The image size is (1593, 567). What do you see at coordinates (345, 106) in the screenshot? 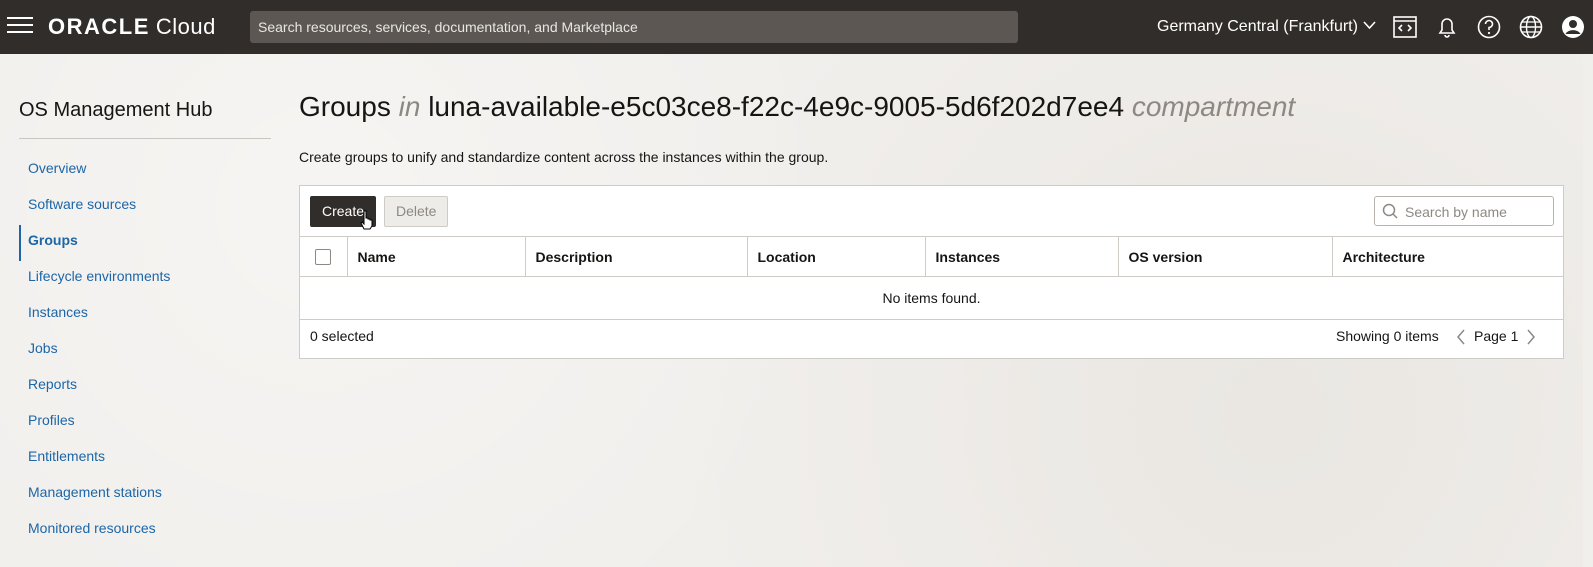
I see `page-title-text: Groups` at bounding box center [345, 106].